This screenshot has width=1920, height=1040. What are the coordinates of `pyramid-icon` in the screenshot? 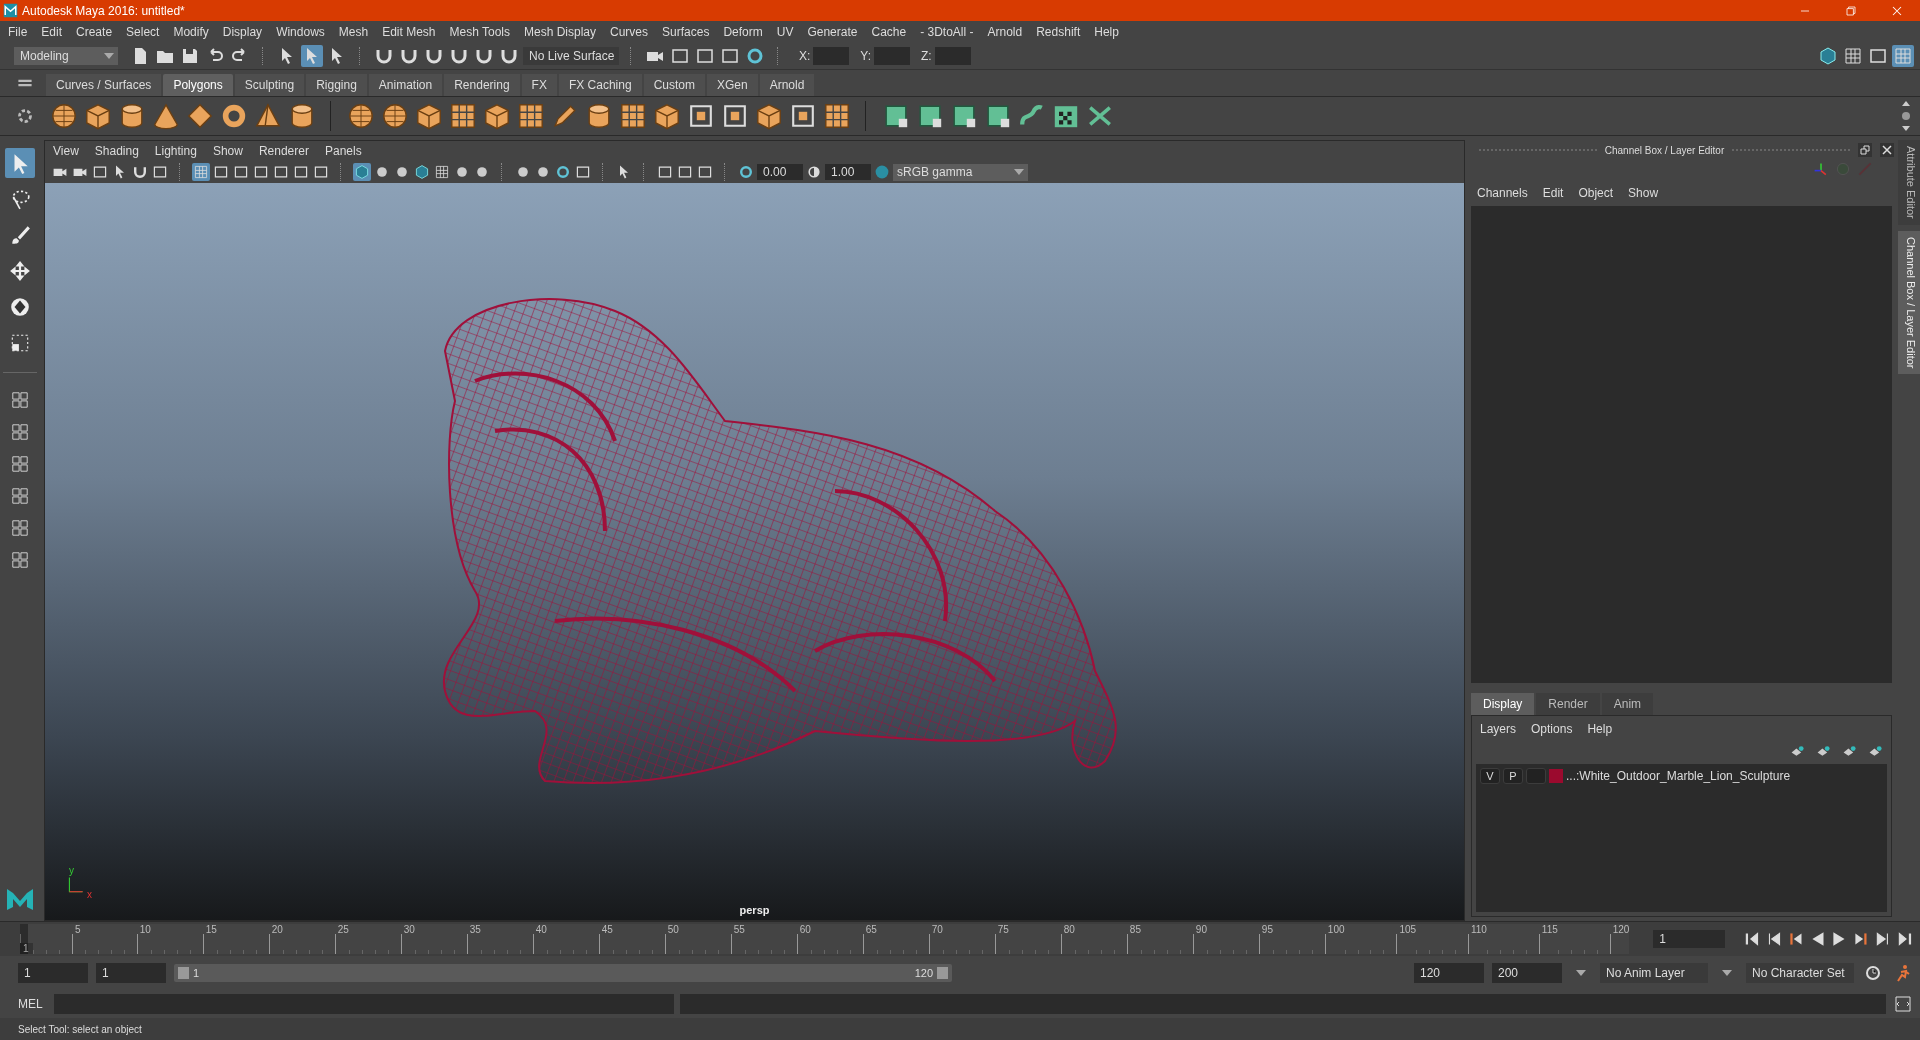 It's located at (268, 116).